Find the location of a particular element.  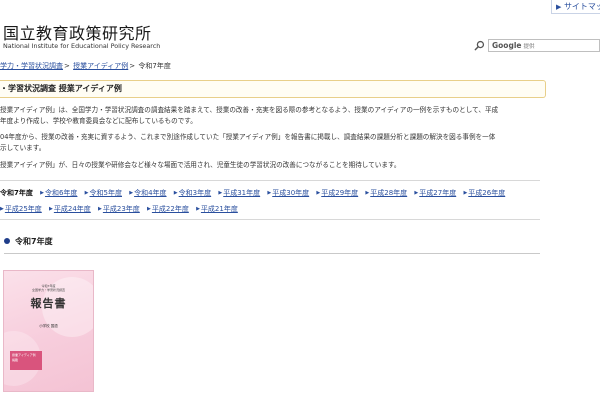

year-link: 令和4年度 is located at coordinates (150, 193).